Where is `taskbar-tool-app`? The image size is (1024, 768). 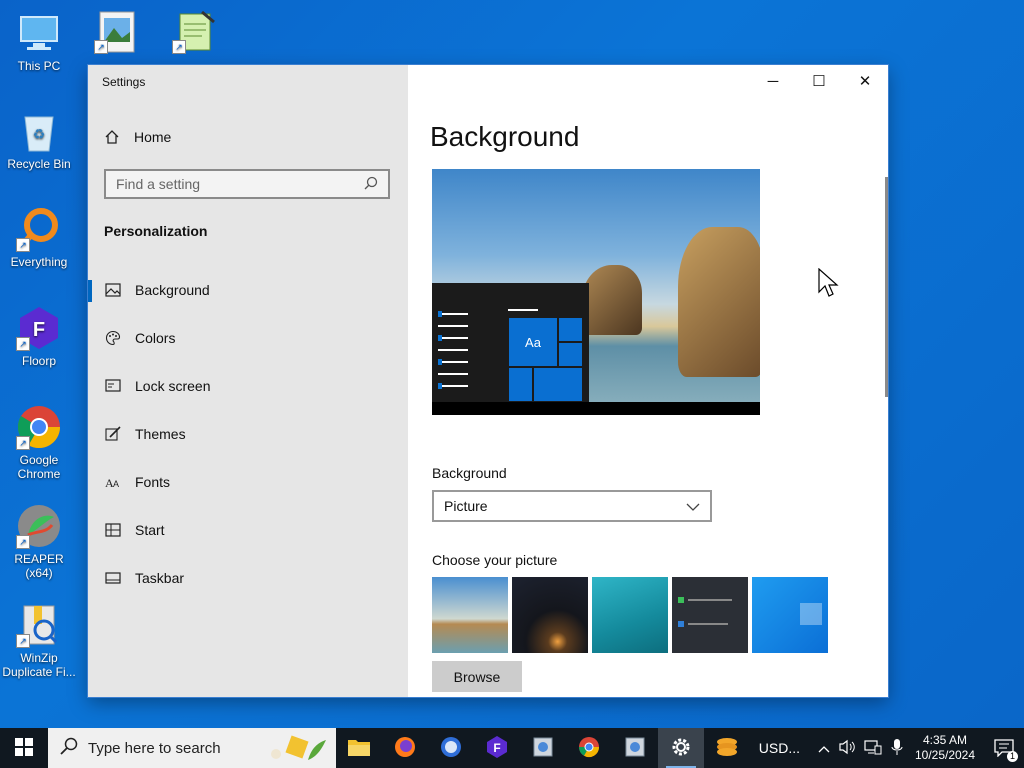
taskbar-tool-app is located at coordinates (543, 748).